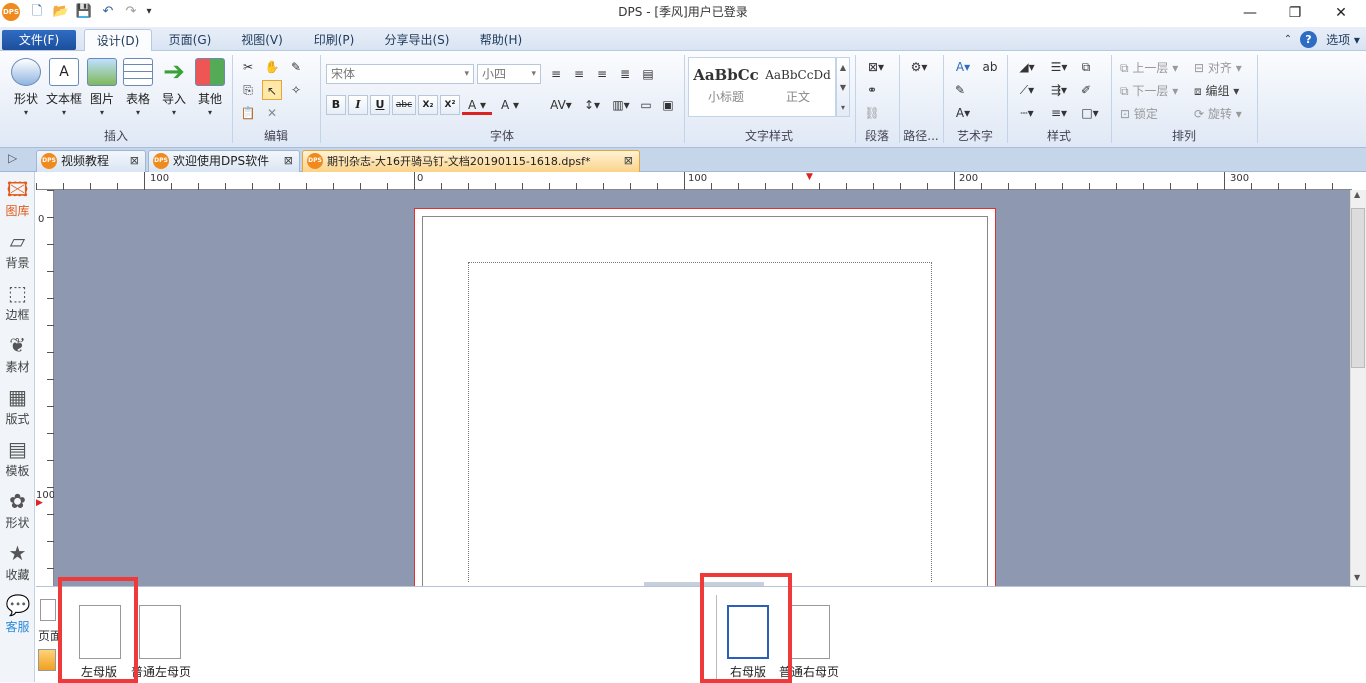 This screenshot has height=683, width=1366. Describe the element at coordinates (64, 88) in the screenshot. I see `insert-textbox-button: A 文本框 ▾` at that location.